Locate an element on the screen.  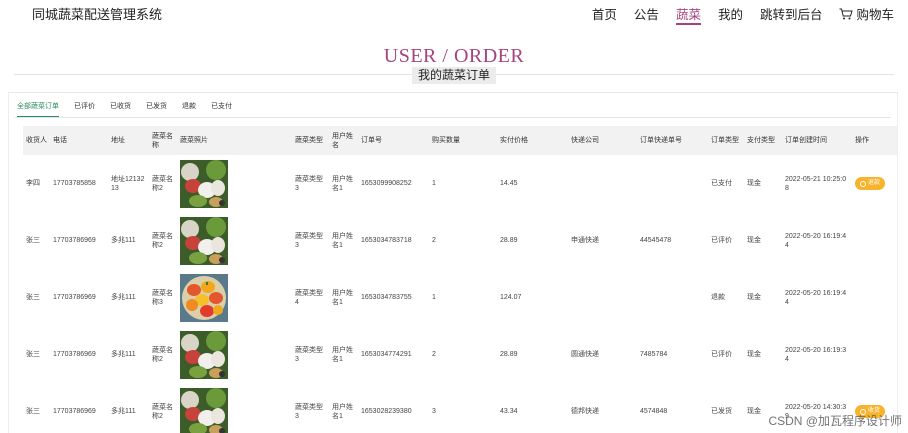
column-header: 购买数量 is located at coordinates (463, 140).